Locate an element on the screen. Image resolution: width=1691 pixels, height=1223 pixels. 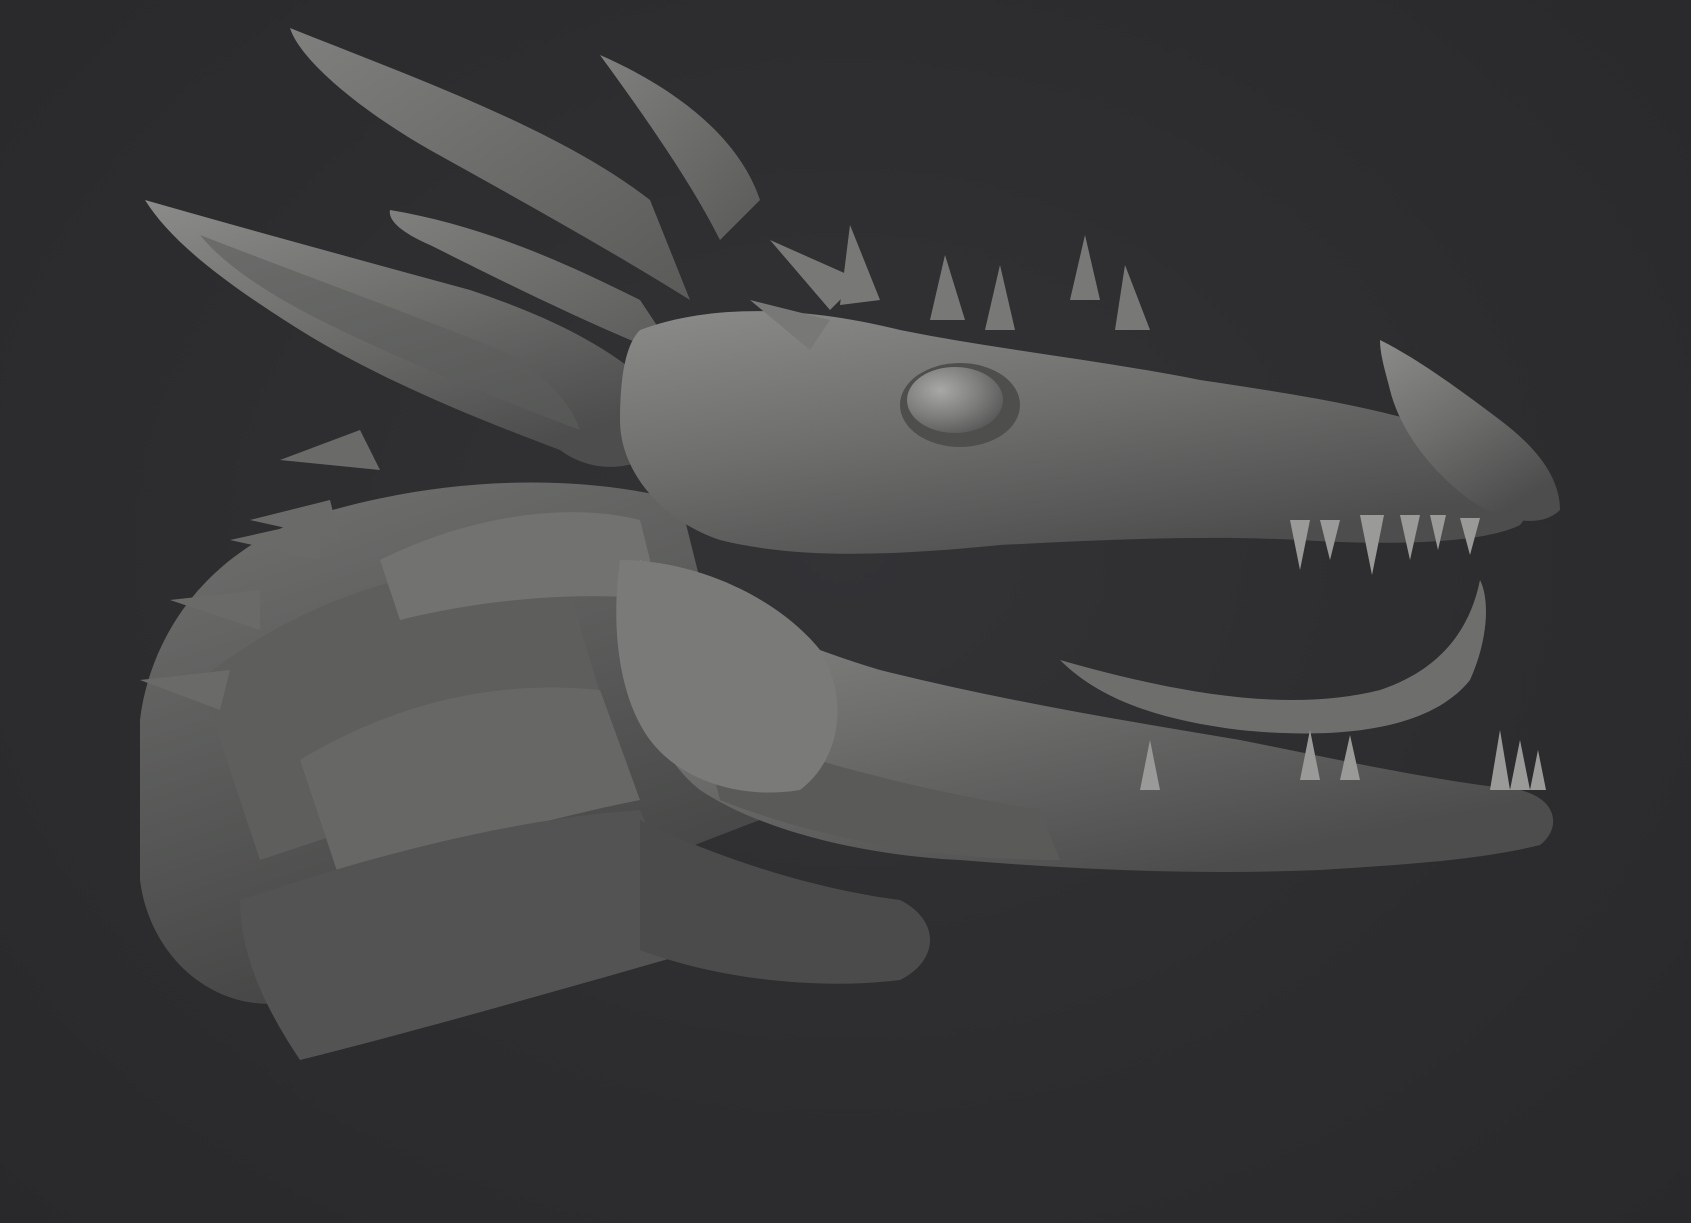
tongue is located at coordinates (1273, 657).